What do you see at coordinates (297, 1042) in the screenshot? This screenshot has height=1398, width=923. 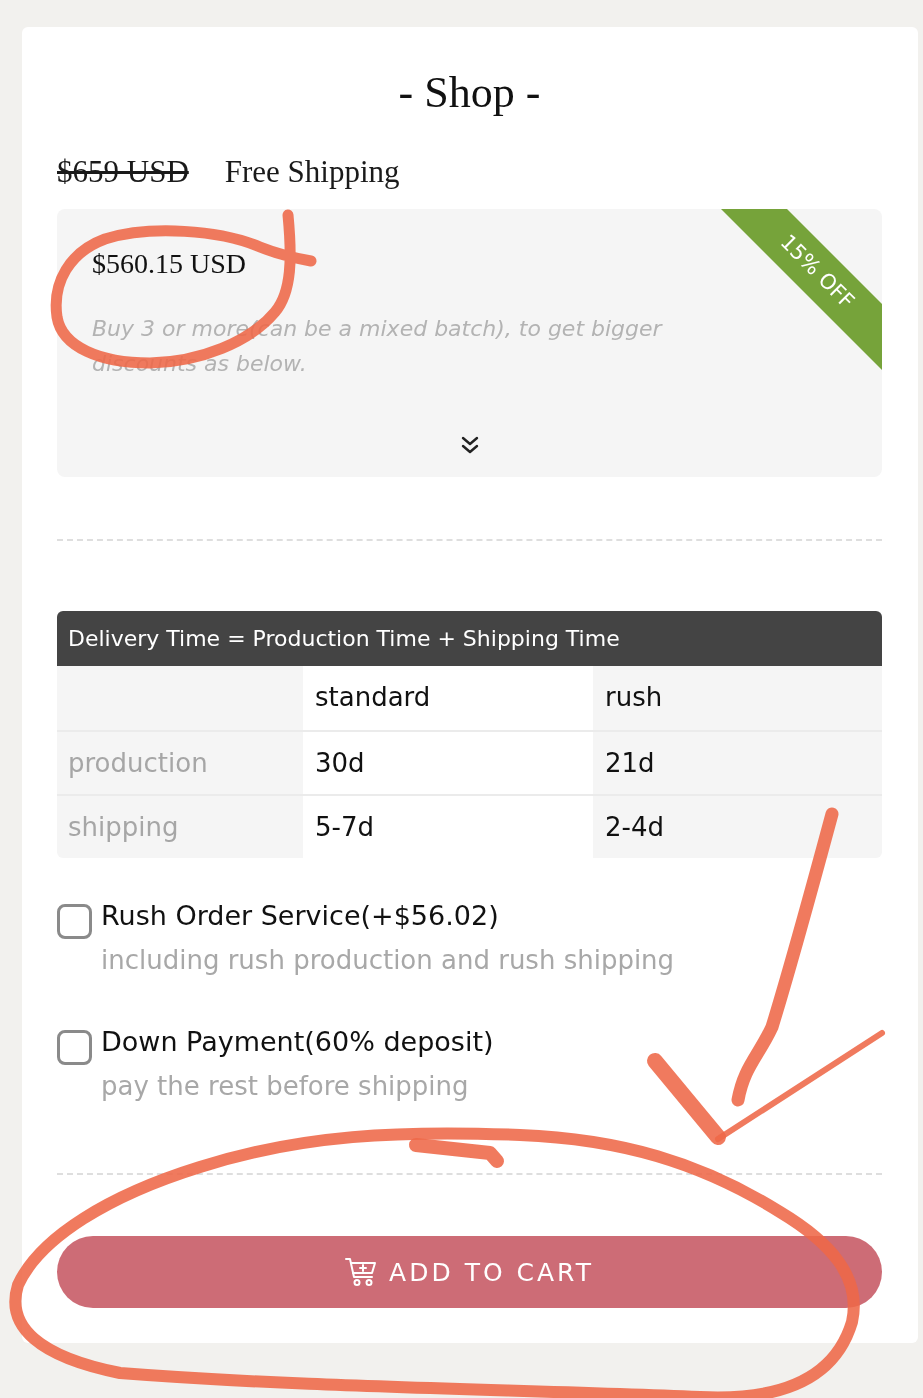 I see `option-label: Down Payment(60% deposit)` at bounding box center [297, 1042].